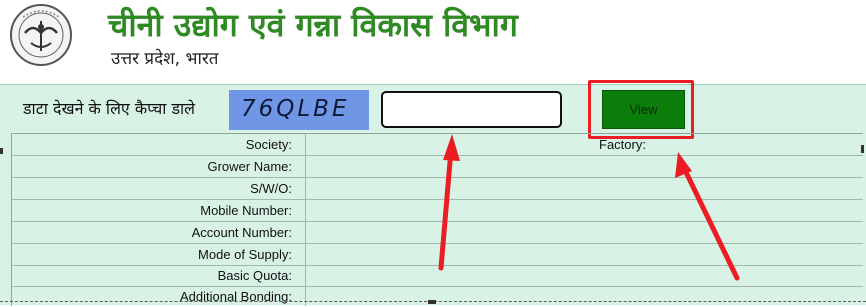 The width and height of the screenshot is (866, 307). I want to click on divider, so click(433, 84).